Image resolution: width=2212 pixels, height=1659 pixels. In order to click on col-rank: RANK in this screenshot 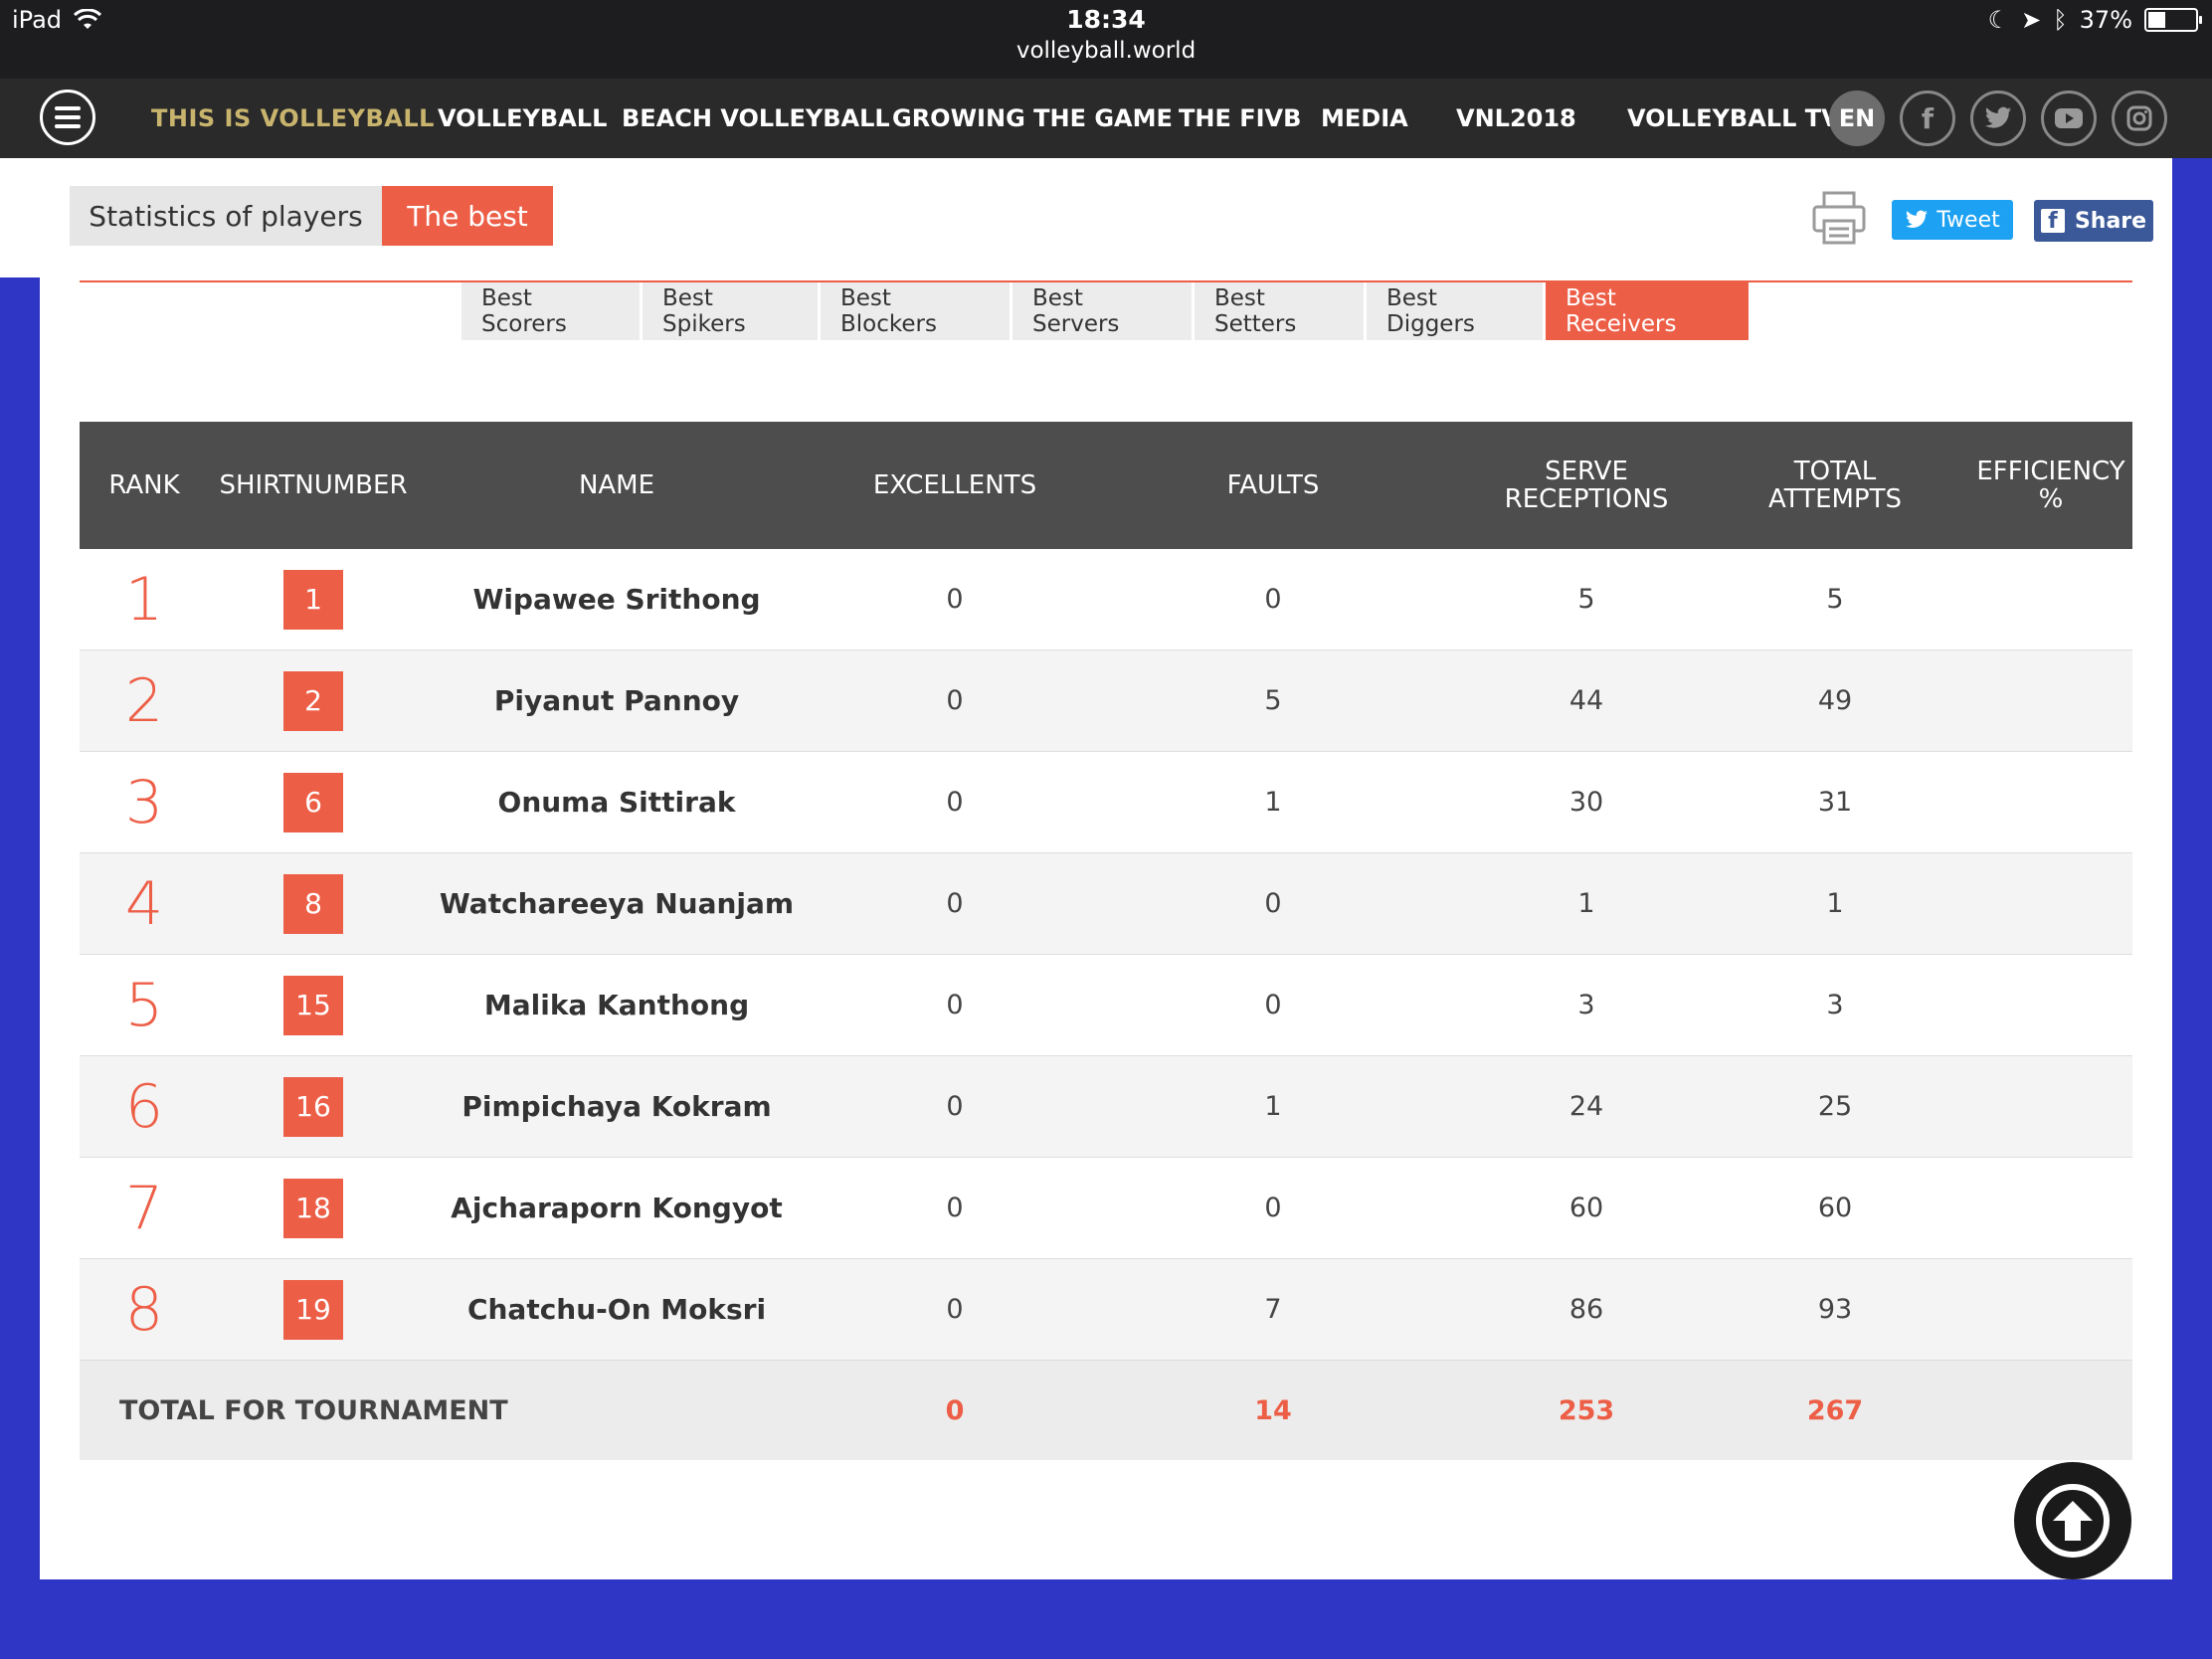, I will do `click(144, 485)`.